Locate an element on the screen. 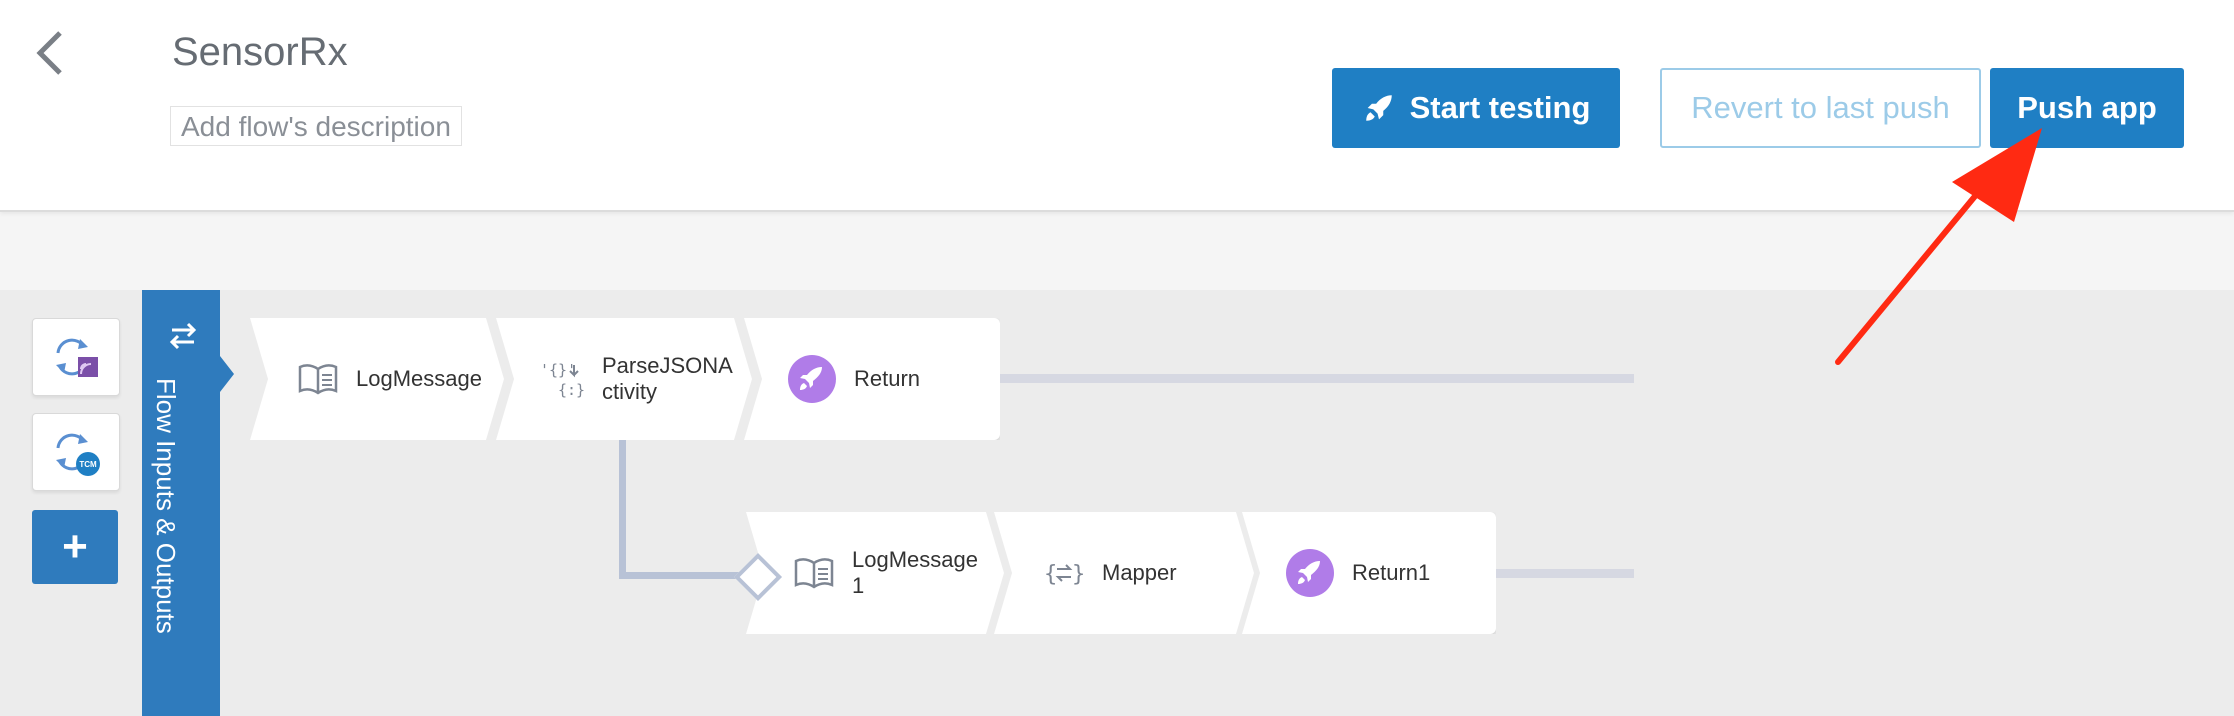  branch-flow-line is located at coordinates (1562, 573).